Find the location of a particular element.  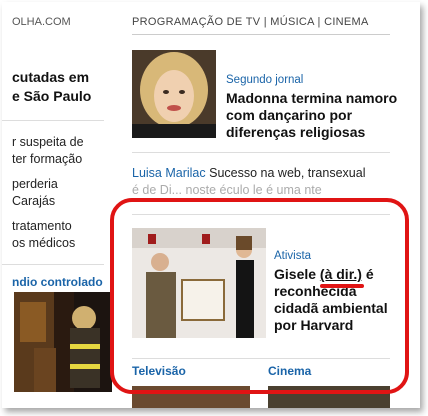

madonna-image is located at coordinates (174, 94).